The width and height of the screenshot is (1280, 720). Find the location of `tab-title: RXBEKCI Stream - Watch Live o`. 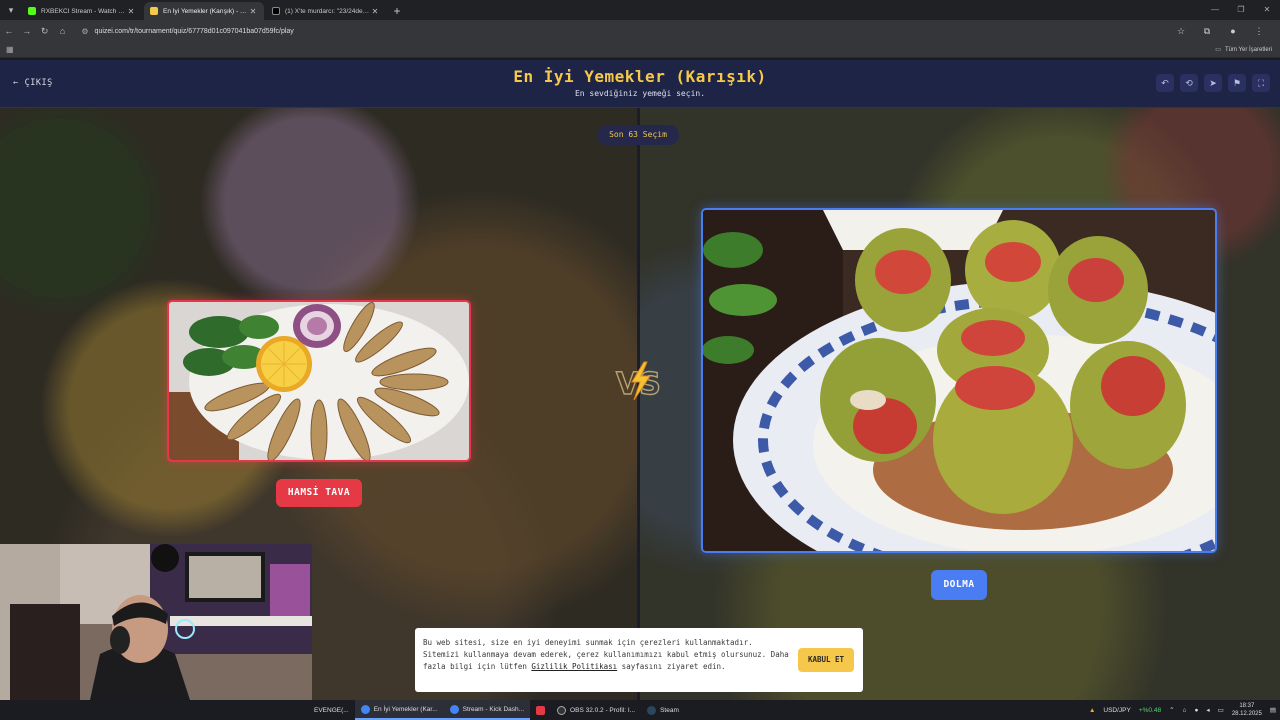

tab-title: RXBEKCI Stream - Watch Live o is located at coordinates (83, 11).